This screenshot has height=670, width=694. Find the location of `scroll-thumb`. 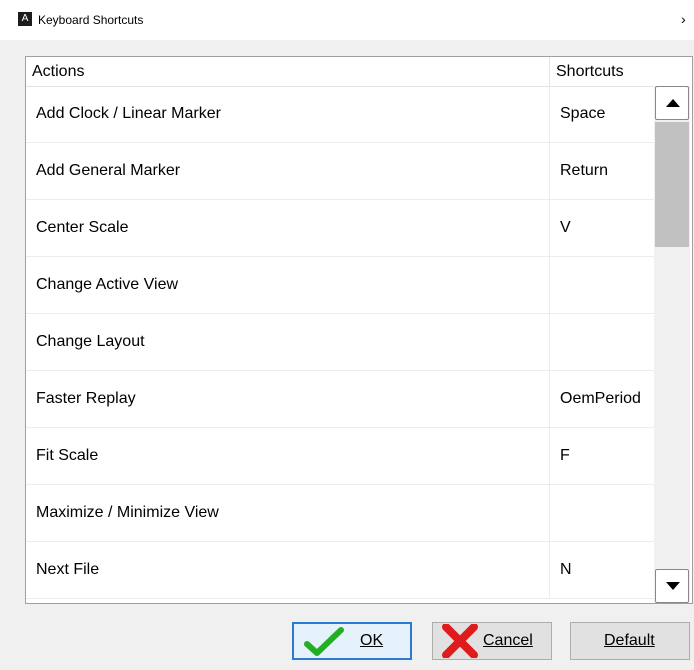

scroll-thumb is located at coordinates (672, 184).